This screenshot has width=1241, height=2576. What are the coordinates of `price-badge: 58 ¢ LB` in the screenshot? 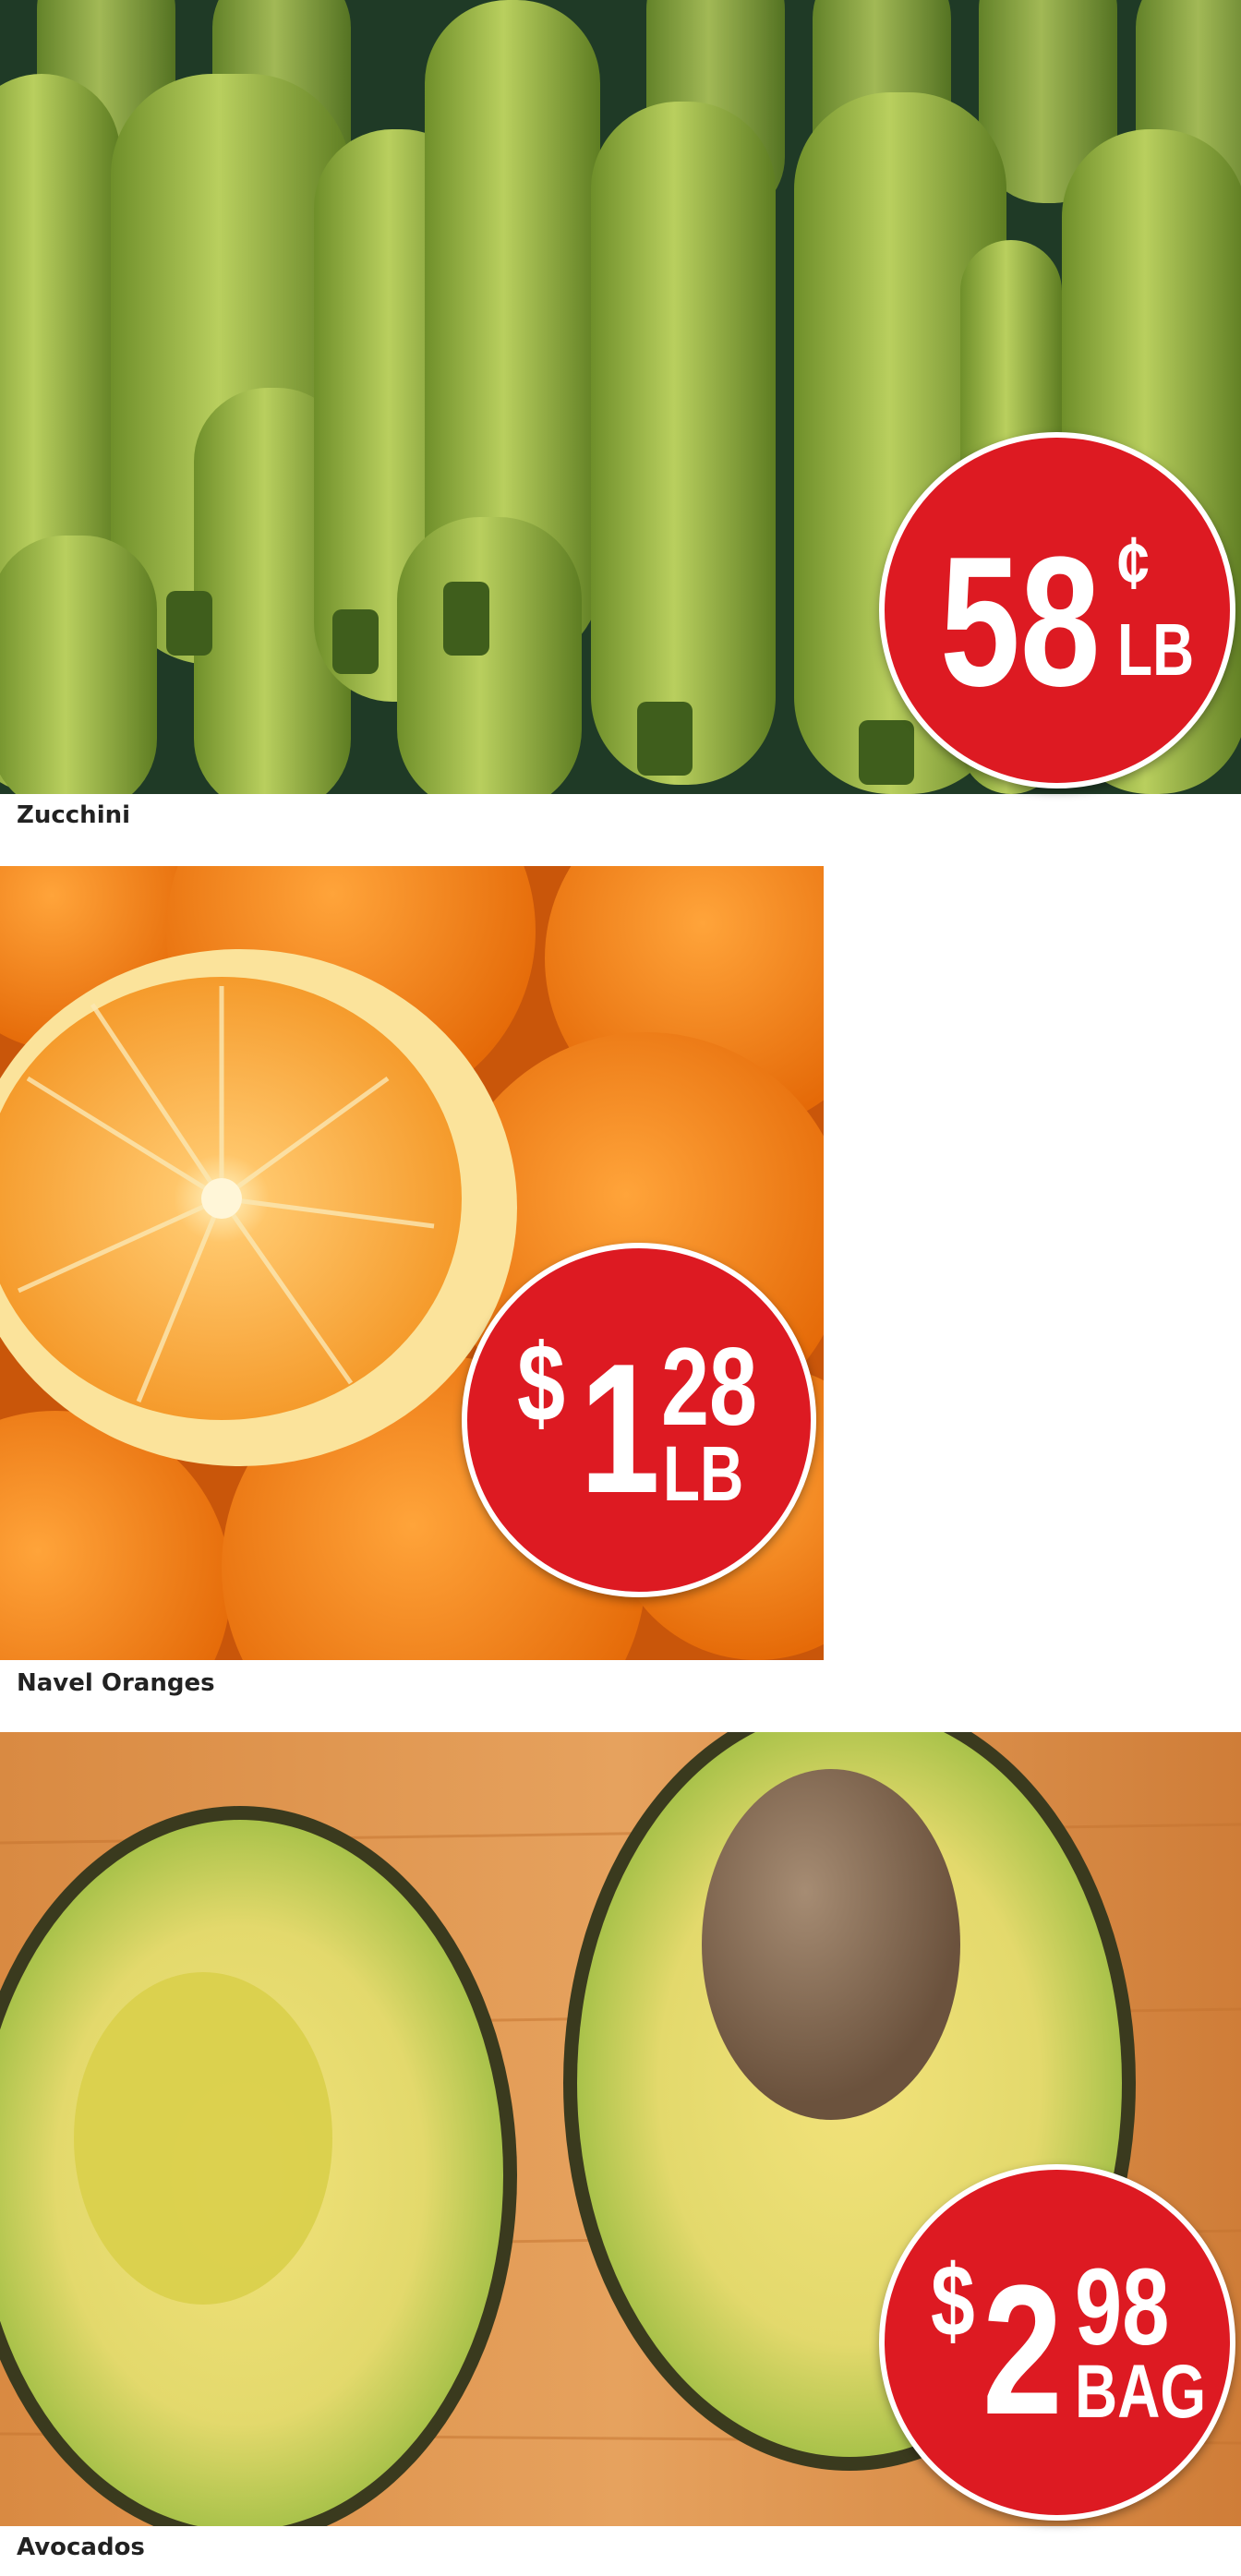 It's located at (1057, 610).